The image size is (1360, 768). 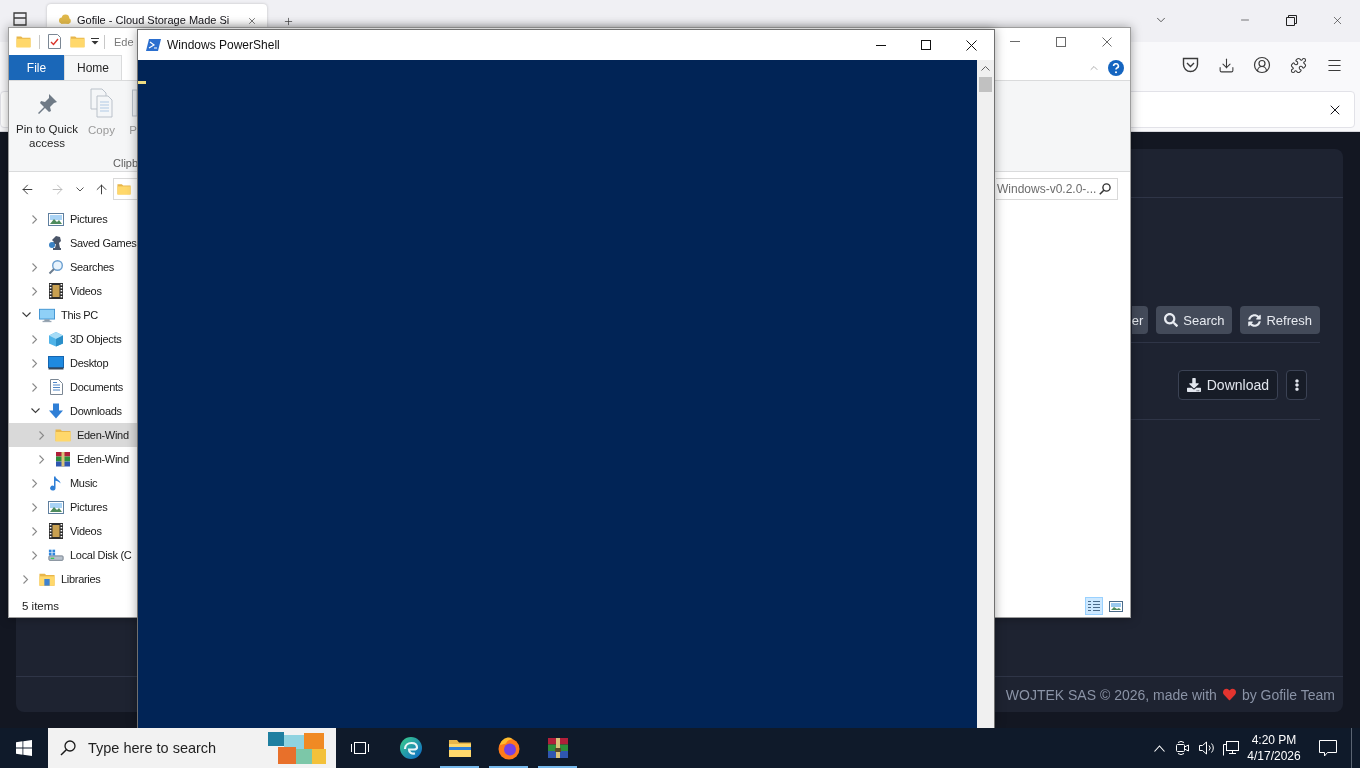 What do you see at coordinates (56, 507) in the screenshot?
I see `picture-icon` at bounding box center [56, 507].